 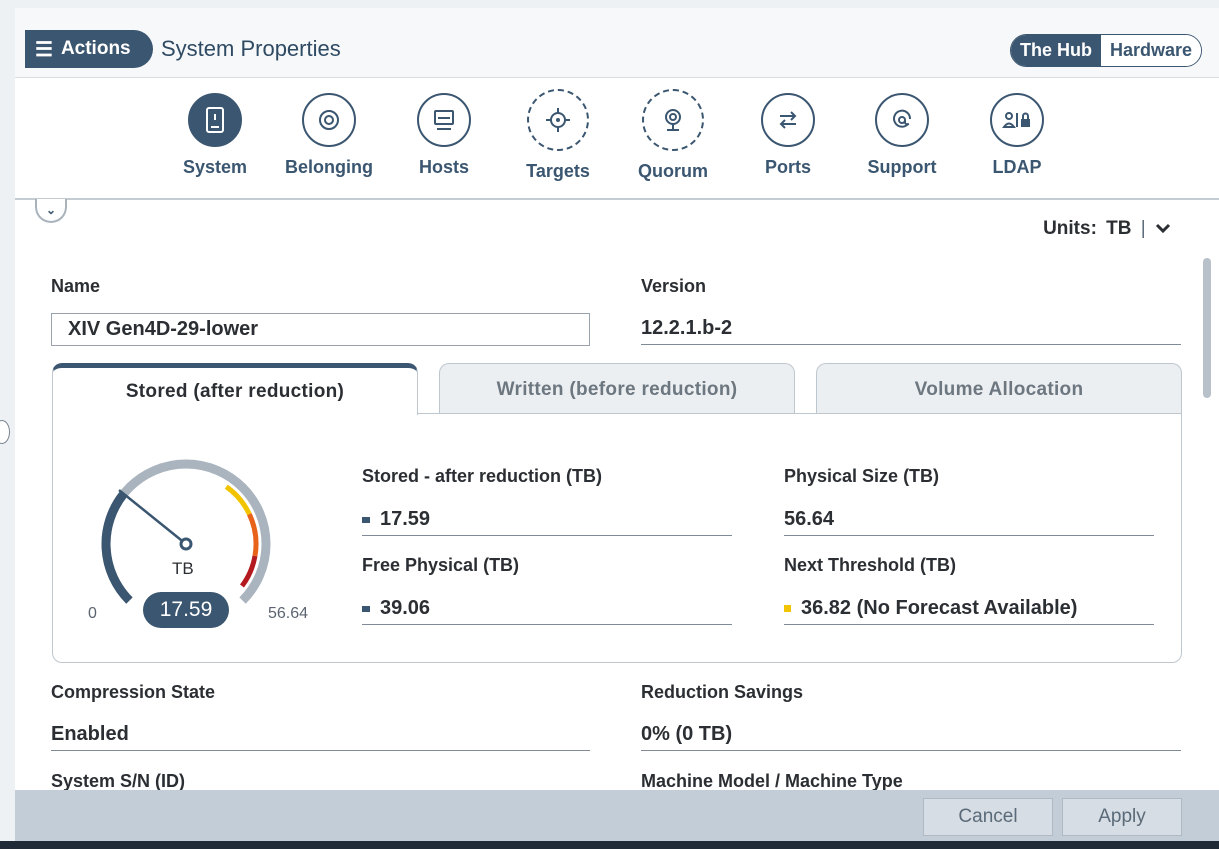 What do you see at coordinates (787, 609) in the screenshot?
I see `threshold-legend-marker` at bounding box center [787, 609].